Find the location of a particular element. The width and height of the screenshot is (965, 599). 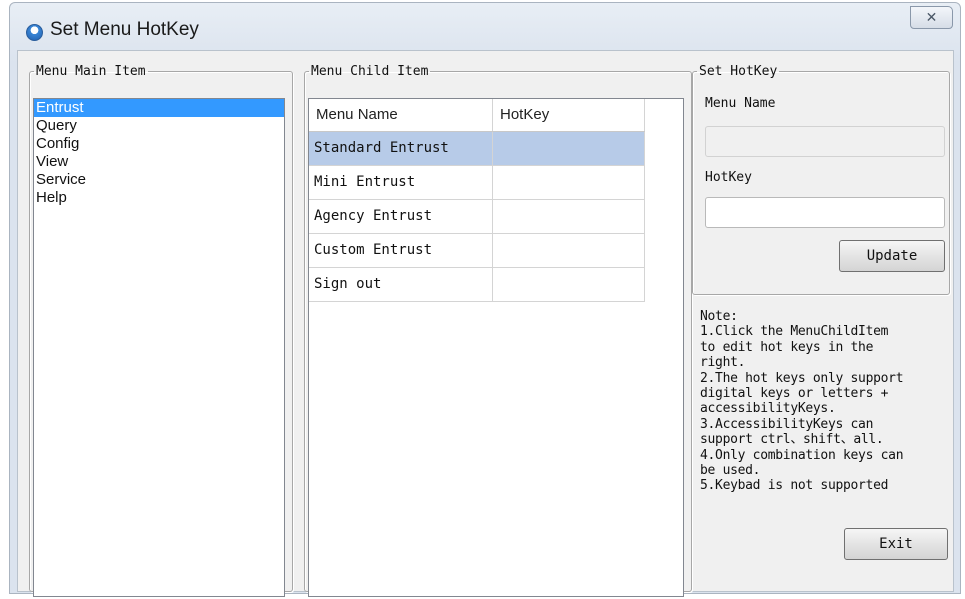

table-row: Sign out is located at coordinates (477, 285).